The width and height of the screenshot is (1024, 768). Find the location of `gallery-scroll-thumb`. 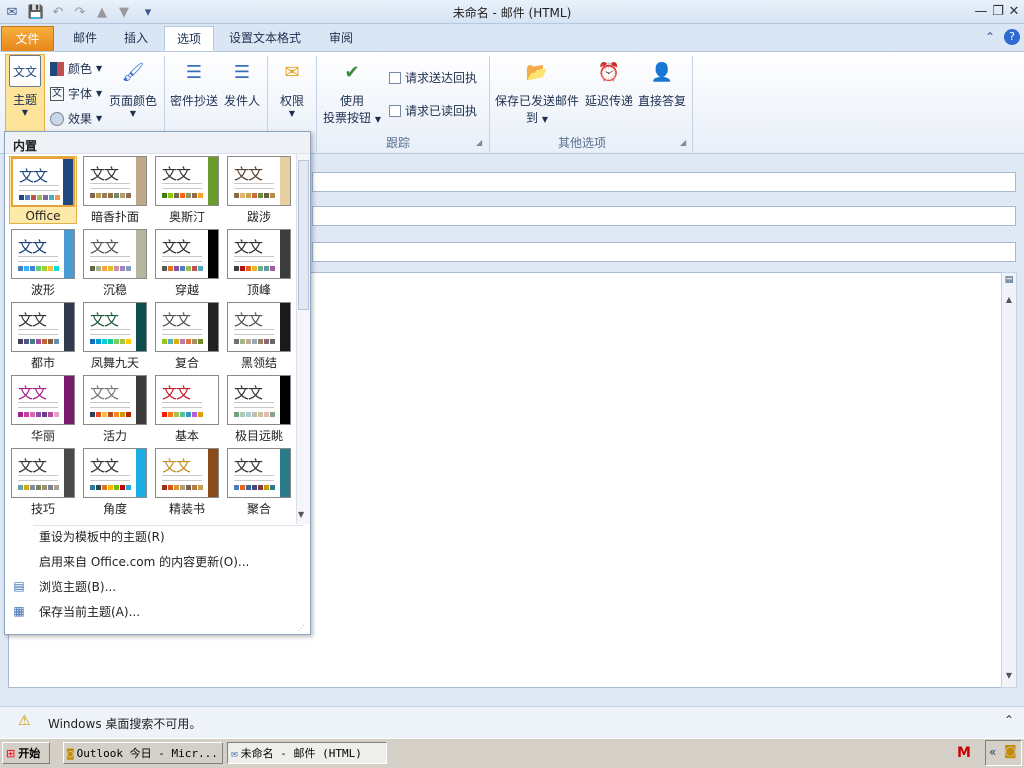

gallery-scroll-thumb is located at coordinates (303, 235).